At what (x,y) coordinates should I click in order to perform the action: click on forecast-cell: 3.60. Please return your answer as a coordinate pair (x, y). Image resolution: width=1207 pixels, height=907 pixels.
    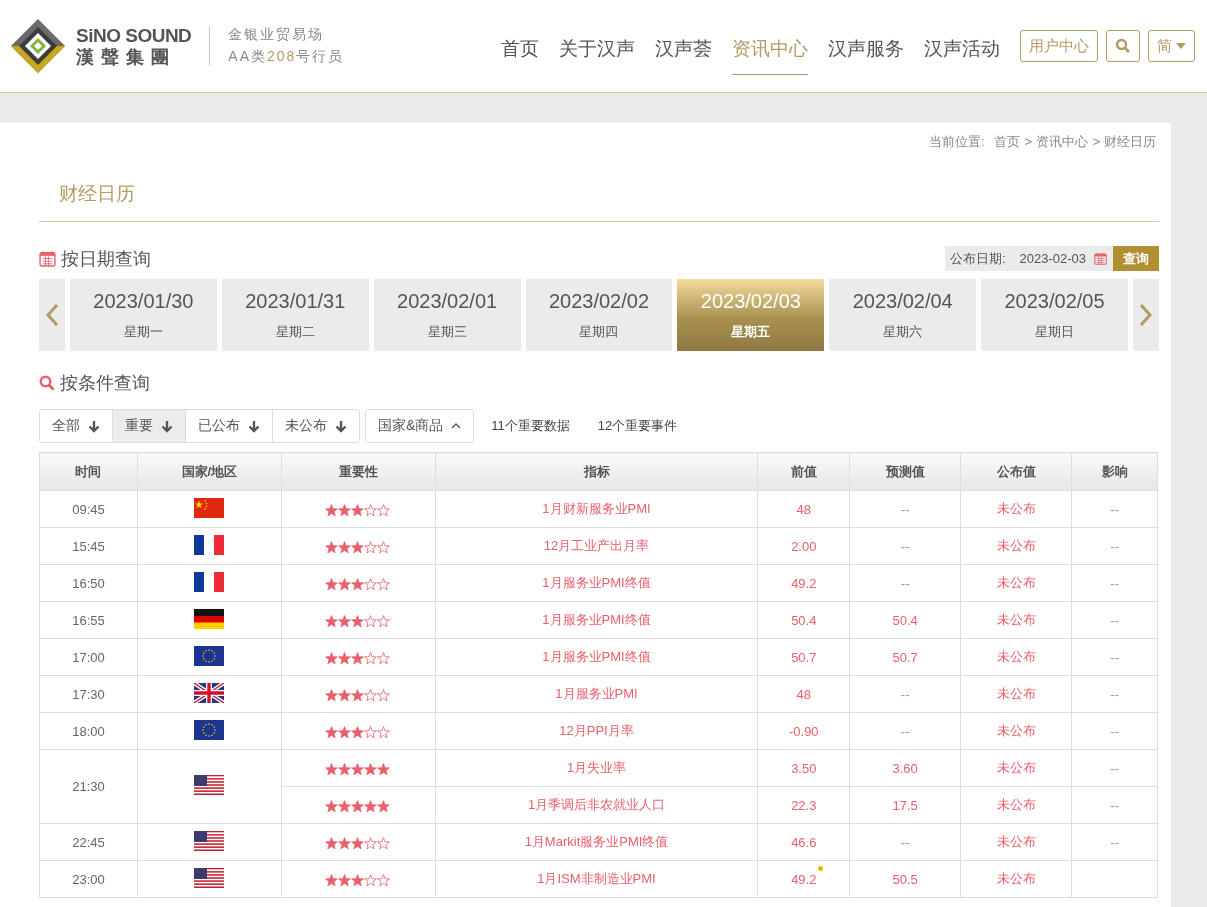
    Looking at the image, I should click on (905, 768).